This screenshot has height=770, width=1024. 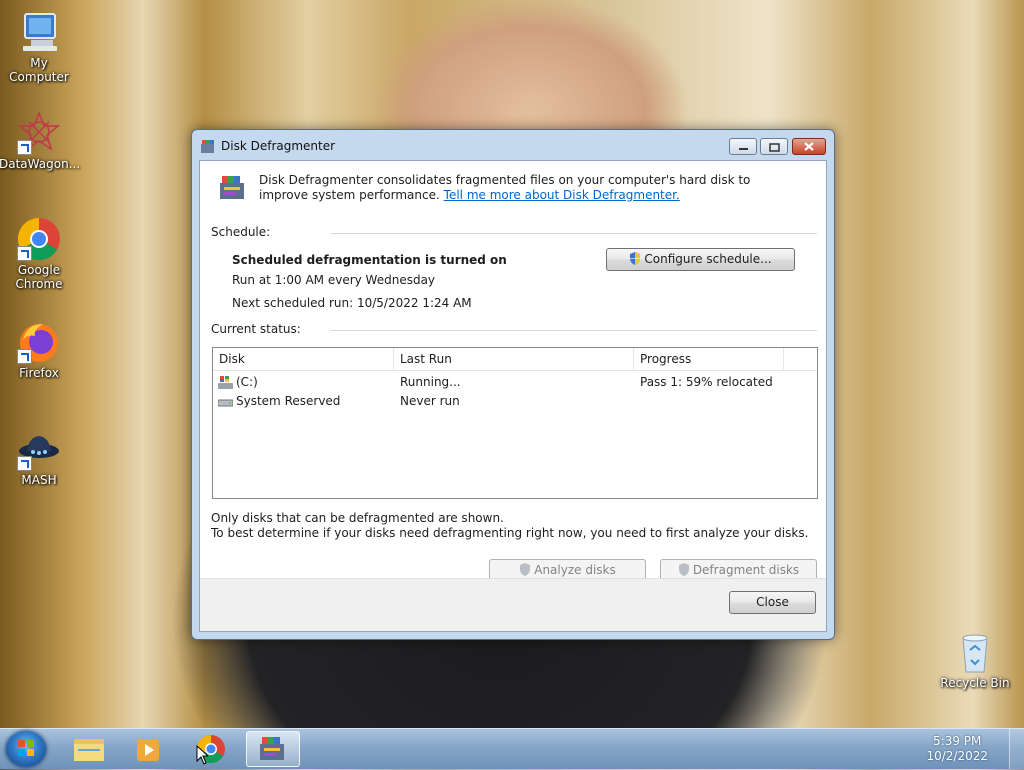 I want to click on media-player-icon, so click(x=148, y=750).